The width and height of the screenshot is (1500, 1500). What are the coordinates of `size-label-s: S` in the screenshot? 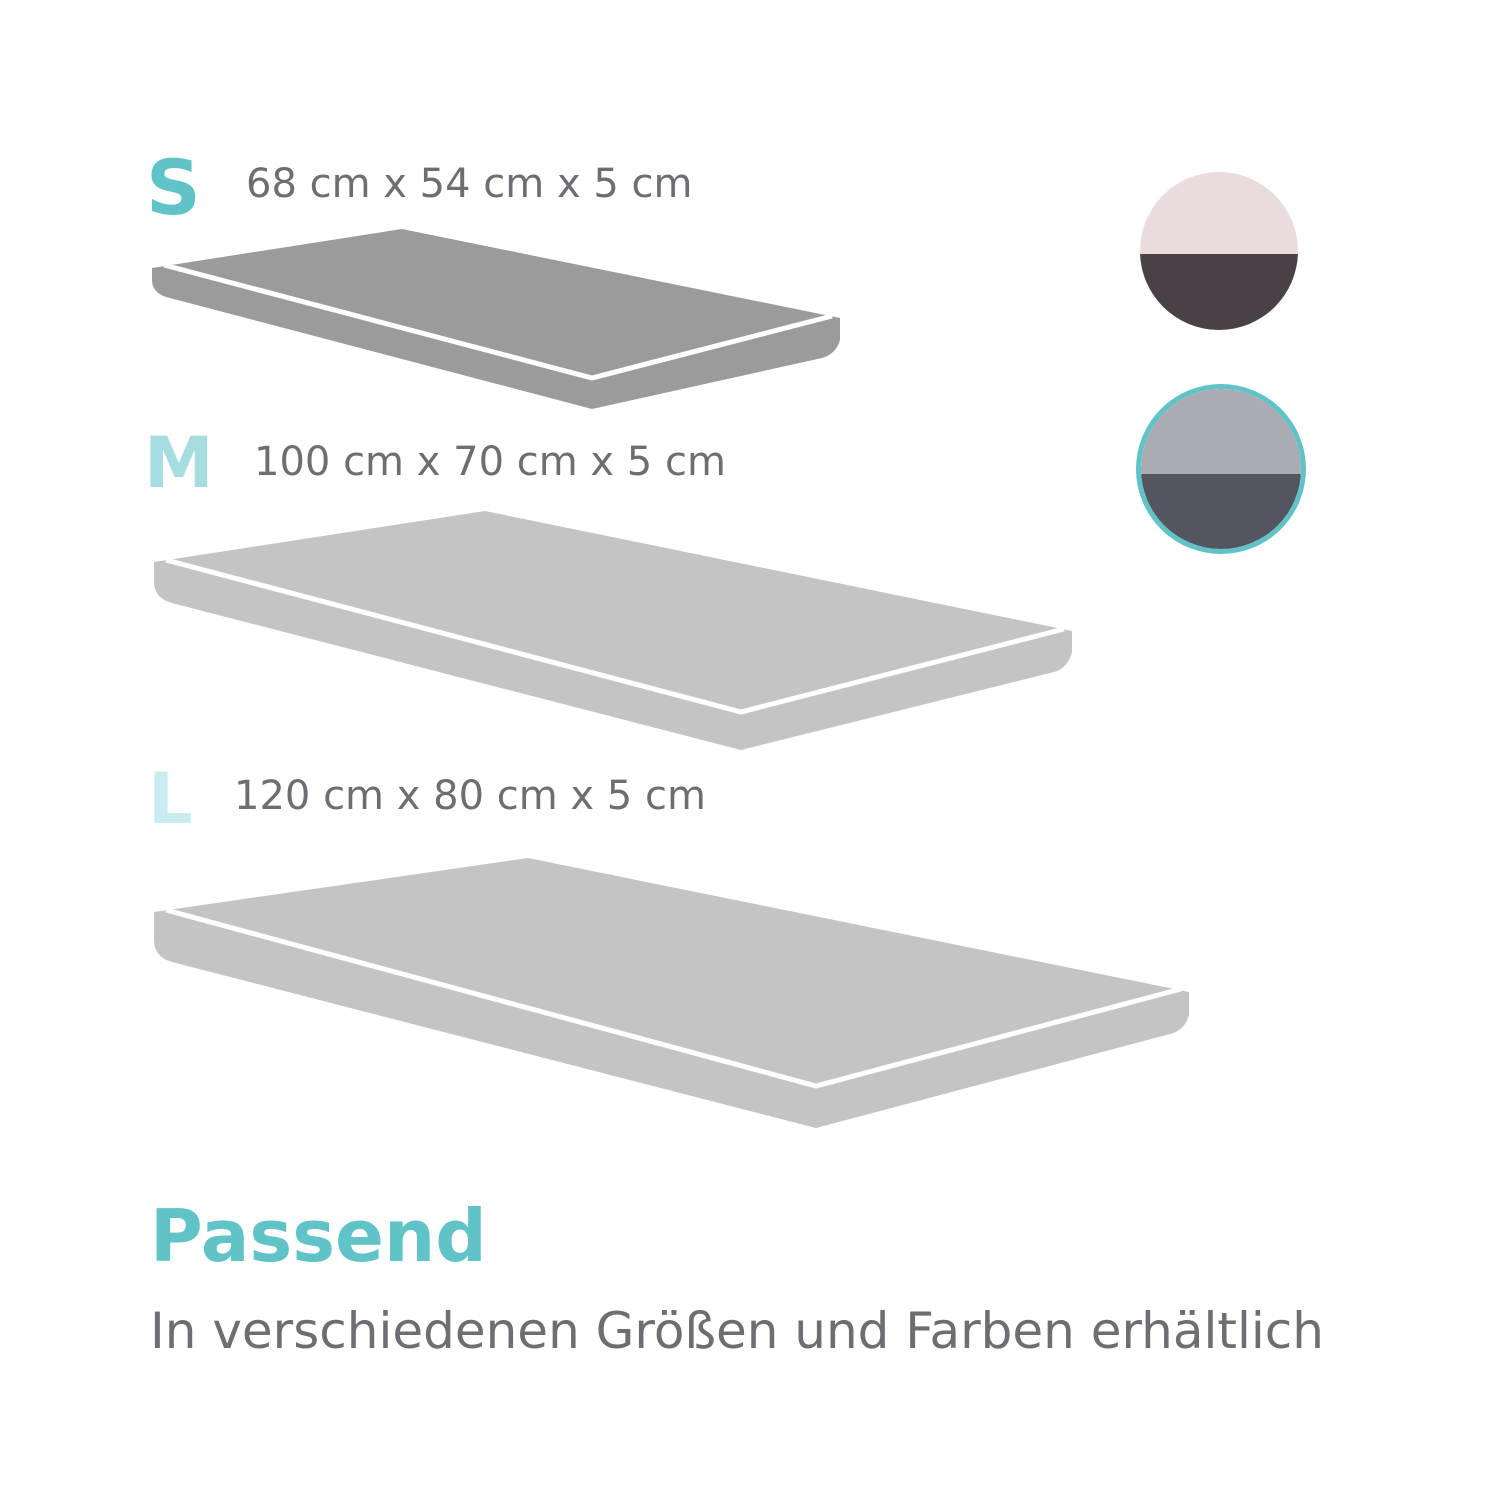 It's located at (173, 187).